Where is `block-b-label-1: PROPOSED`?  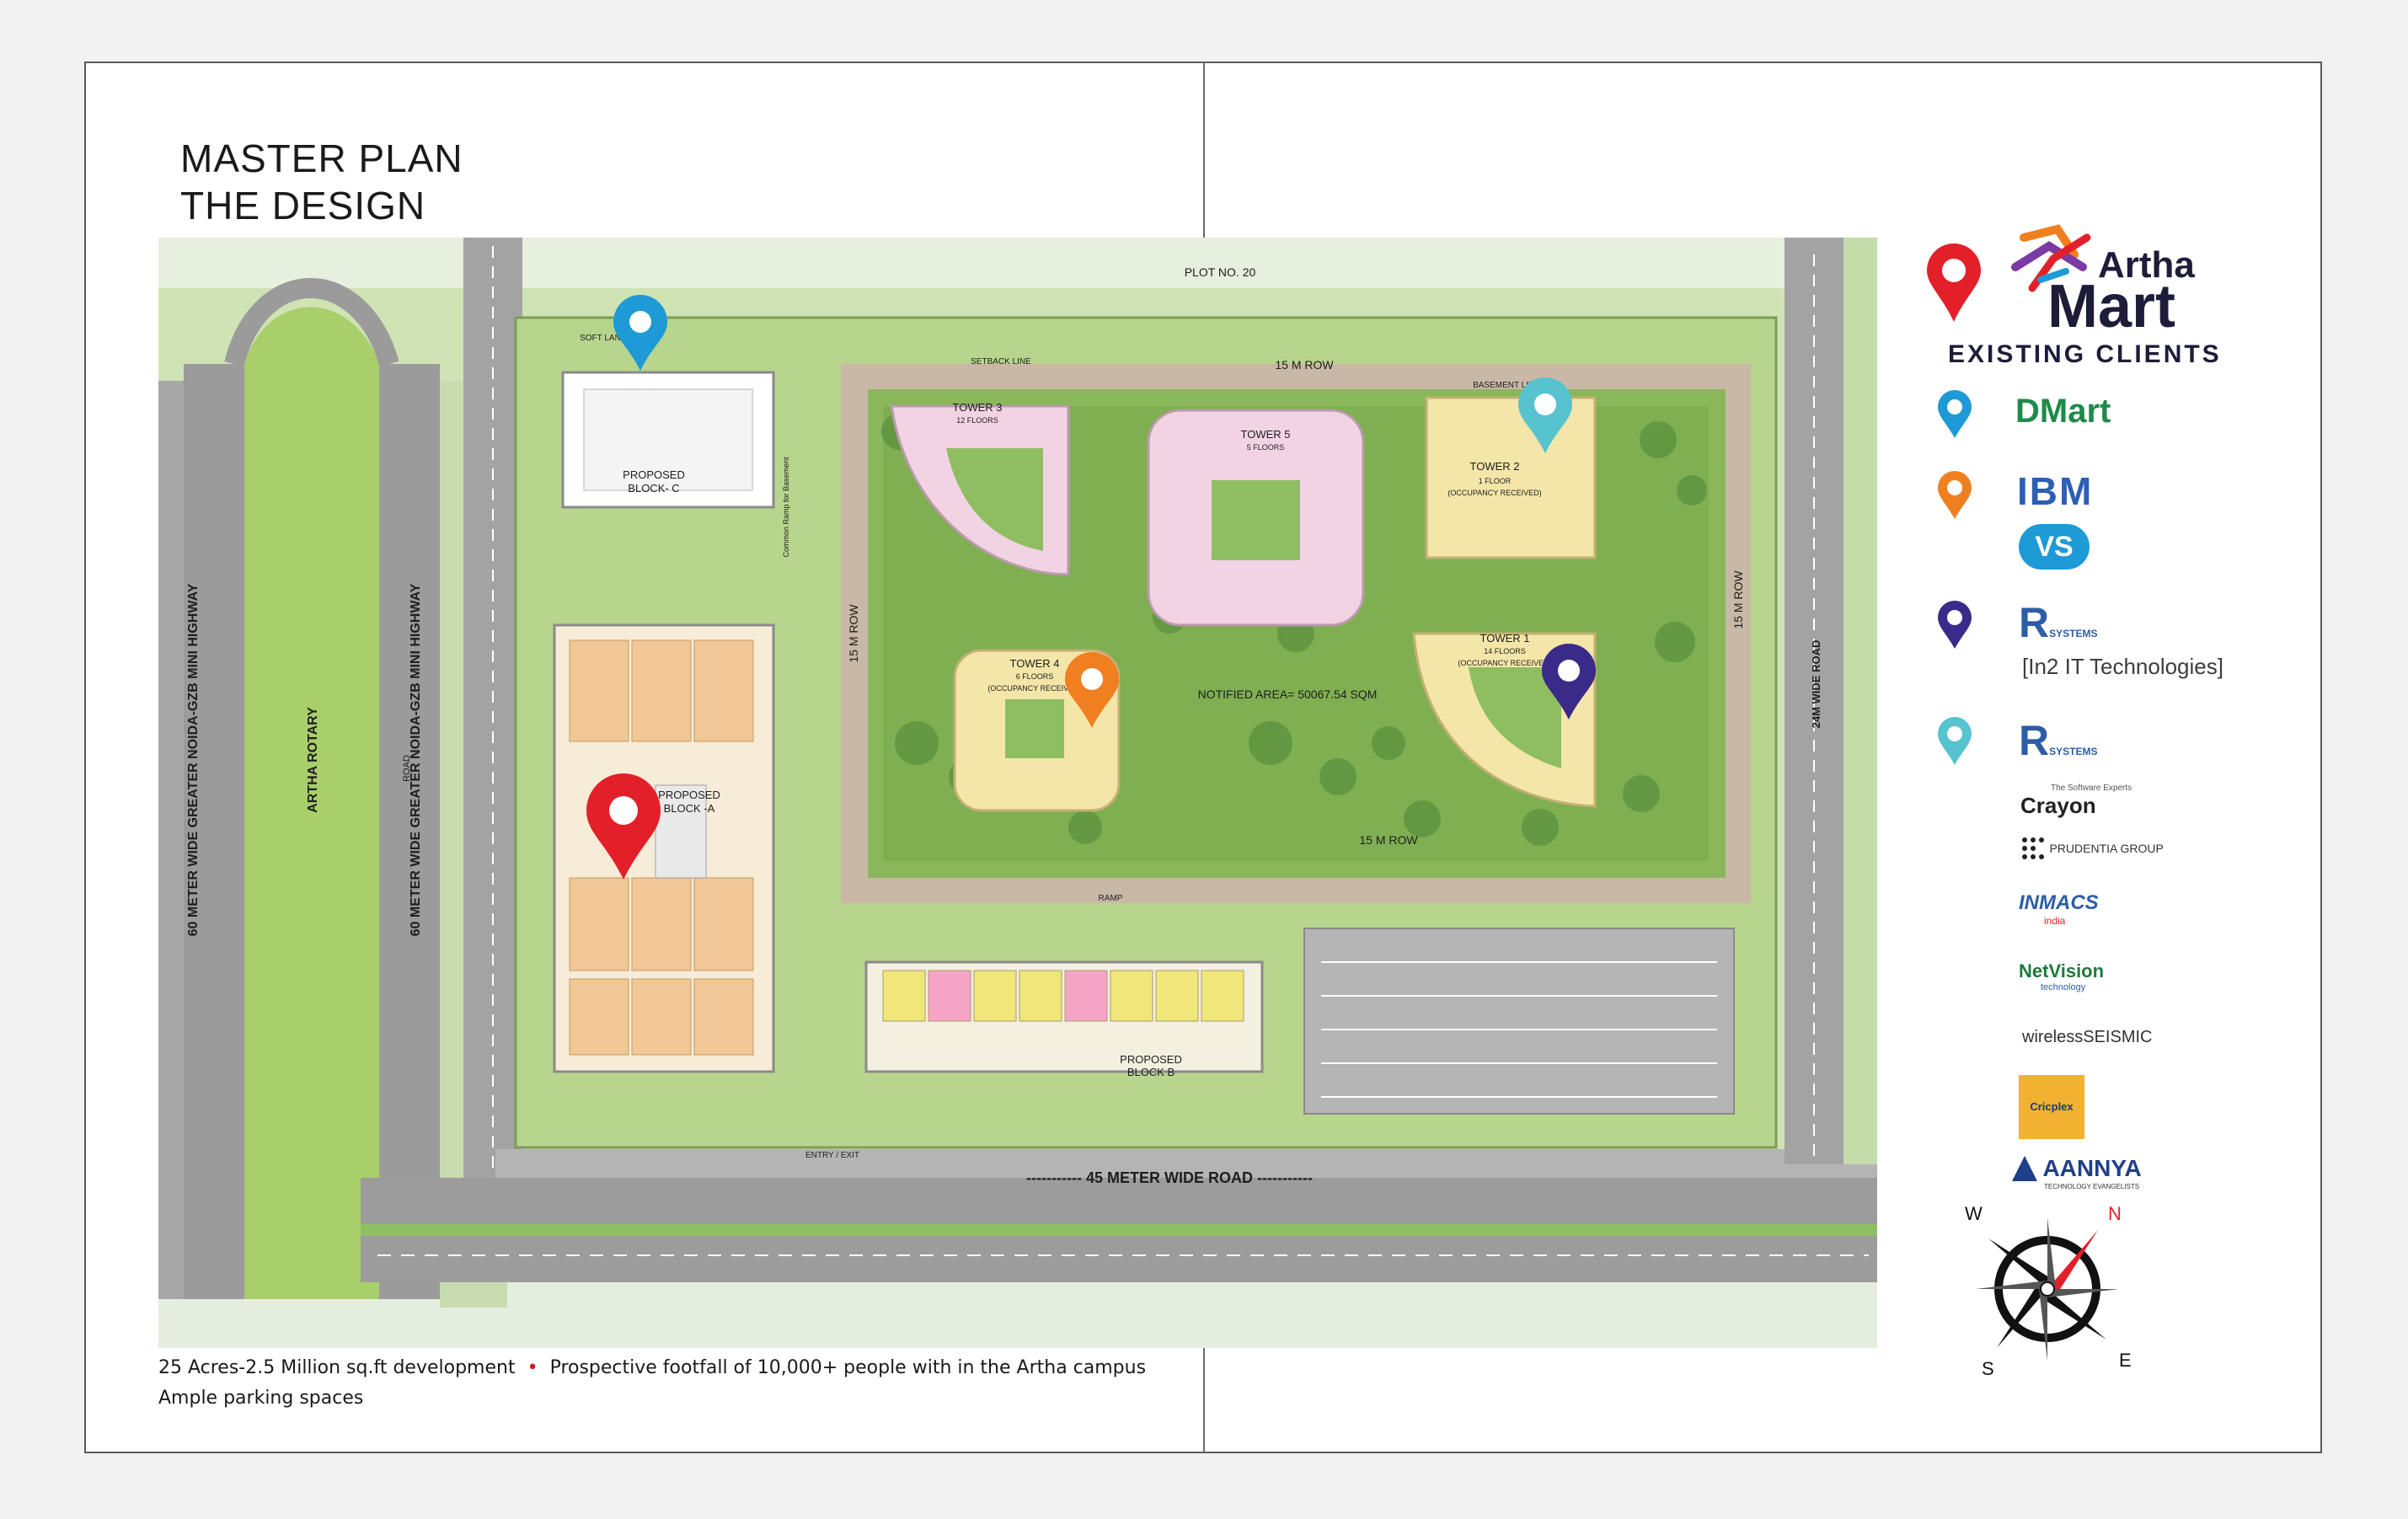 block-b-label-1: PROPOSED is located at coordinates (1151, 1060).